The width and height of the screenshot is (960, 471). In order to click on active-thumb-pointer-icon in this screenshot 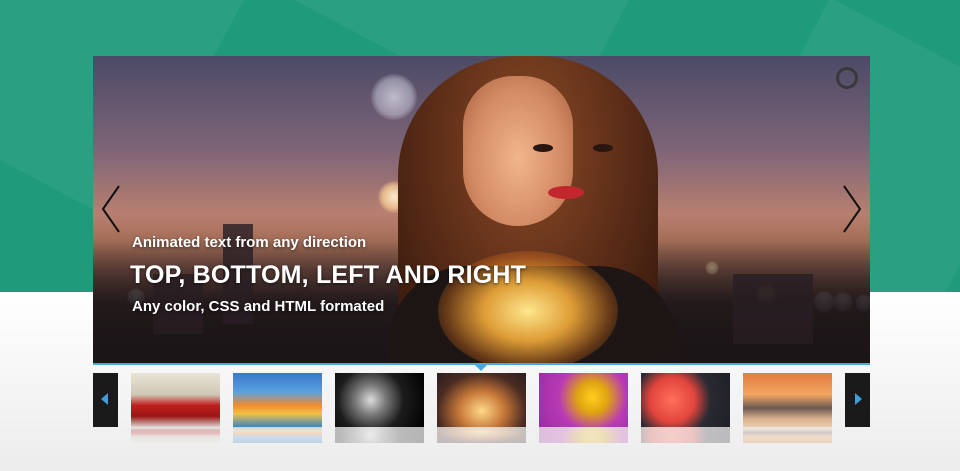, I will do `click(481, 367)`.